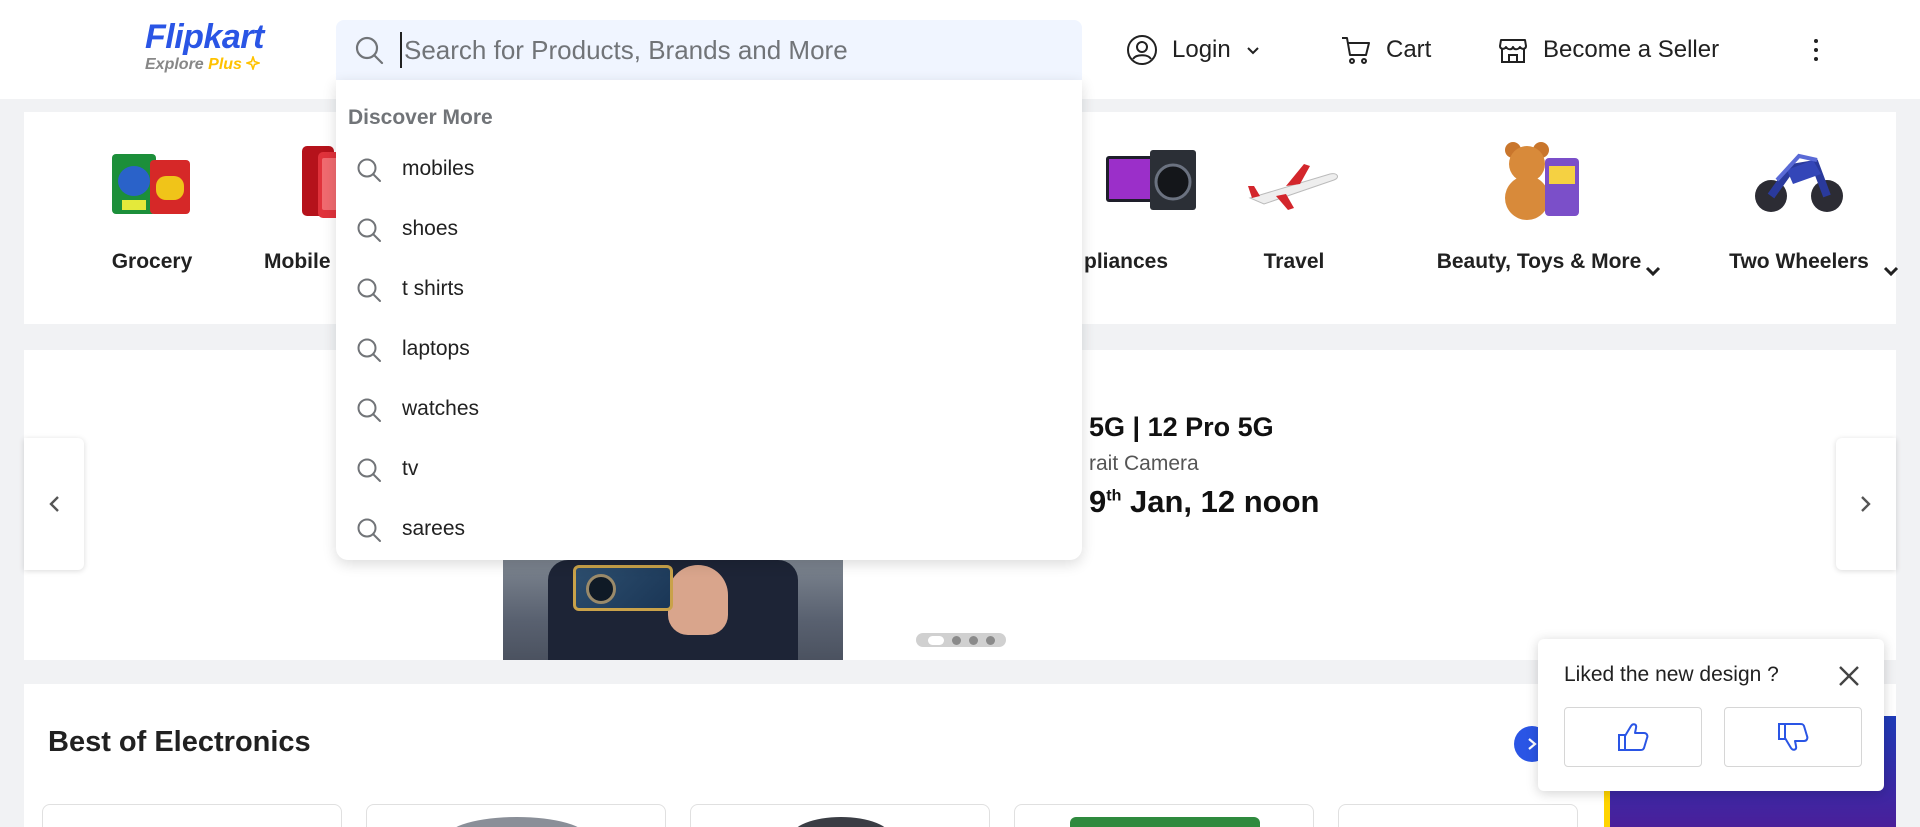  Describe the element at coordinates (709, 469) in the screenshot. I see `suggestion-item: tv` at that location.